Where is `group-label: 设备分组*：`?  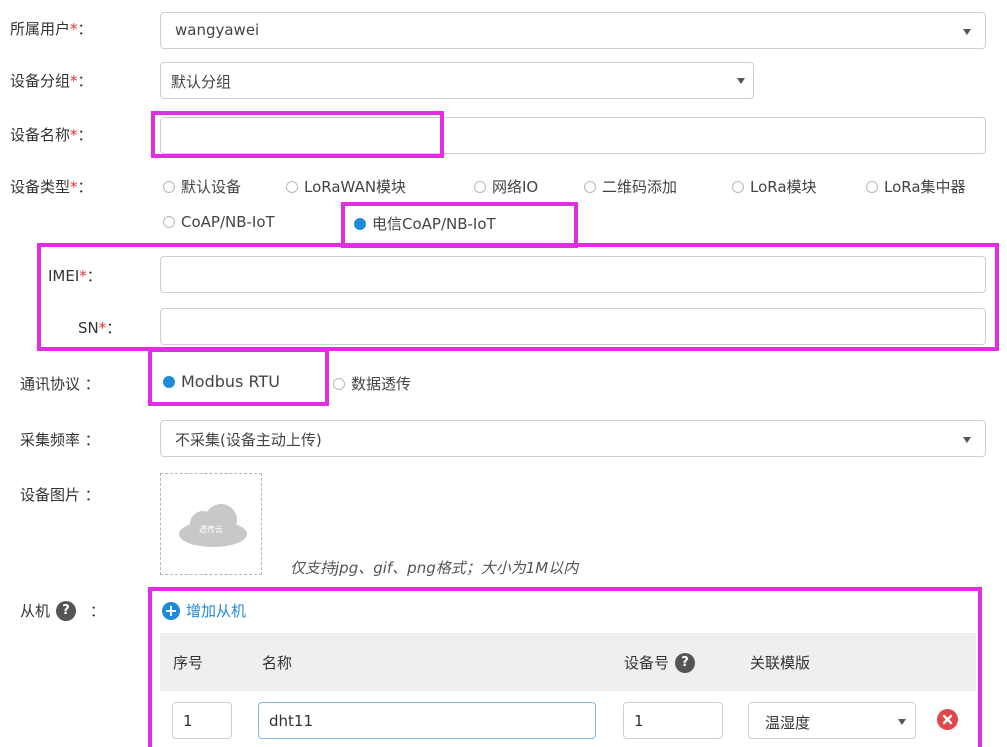
group-label: 设备分组*： is located at coordinates (51, 81).